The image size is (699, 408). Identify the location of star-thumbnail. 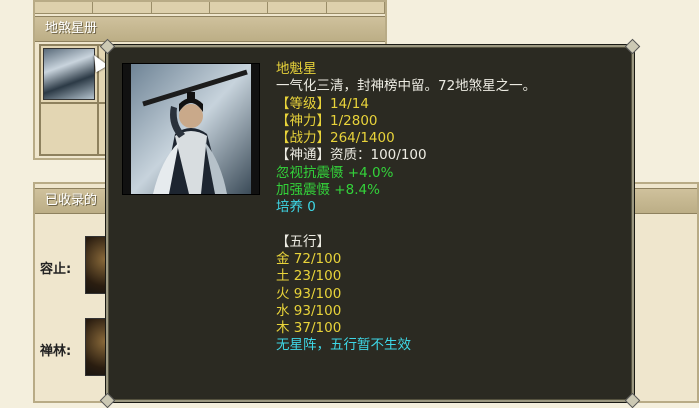
(69, 74).